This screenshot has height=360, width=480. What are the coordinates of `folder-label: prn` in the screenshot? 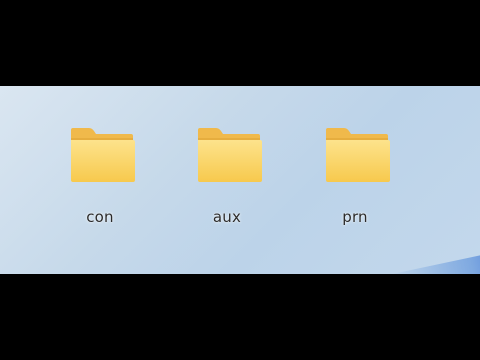 It's located at (355, 217).